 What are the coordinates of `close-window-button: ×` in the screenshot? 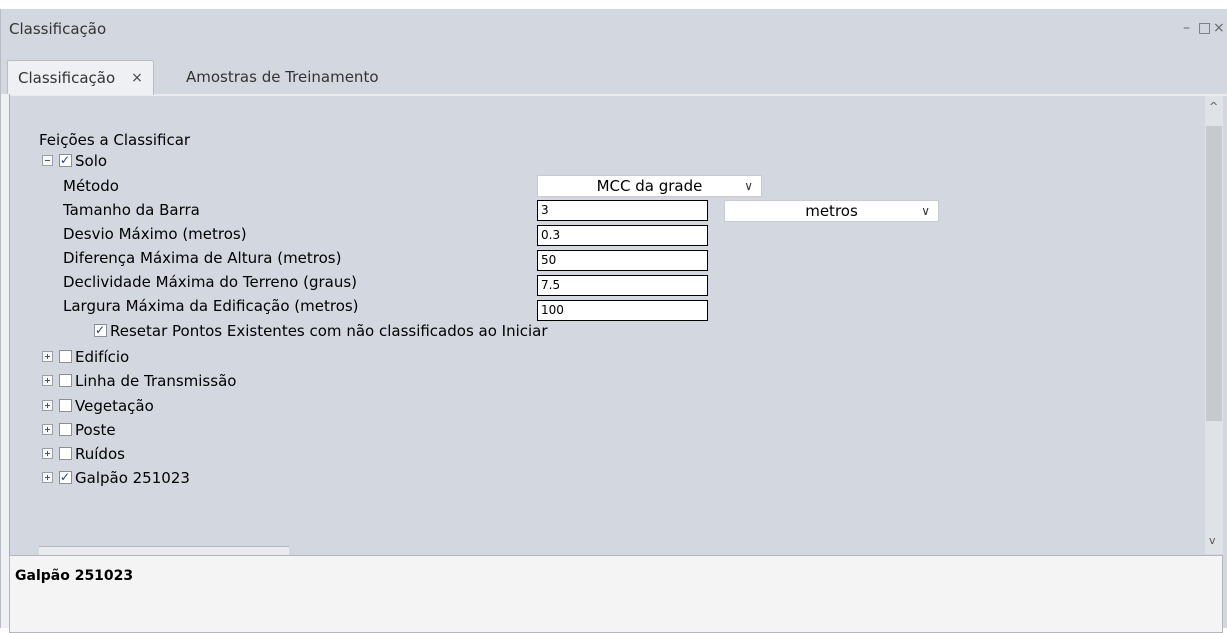 It's located at (1219, 28).